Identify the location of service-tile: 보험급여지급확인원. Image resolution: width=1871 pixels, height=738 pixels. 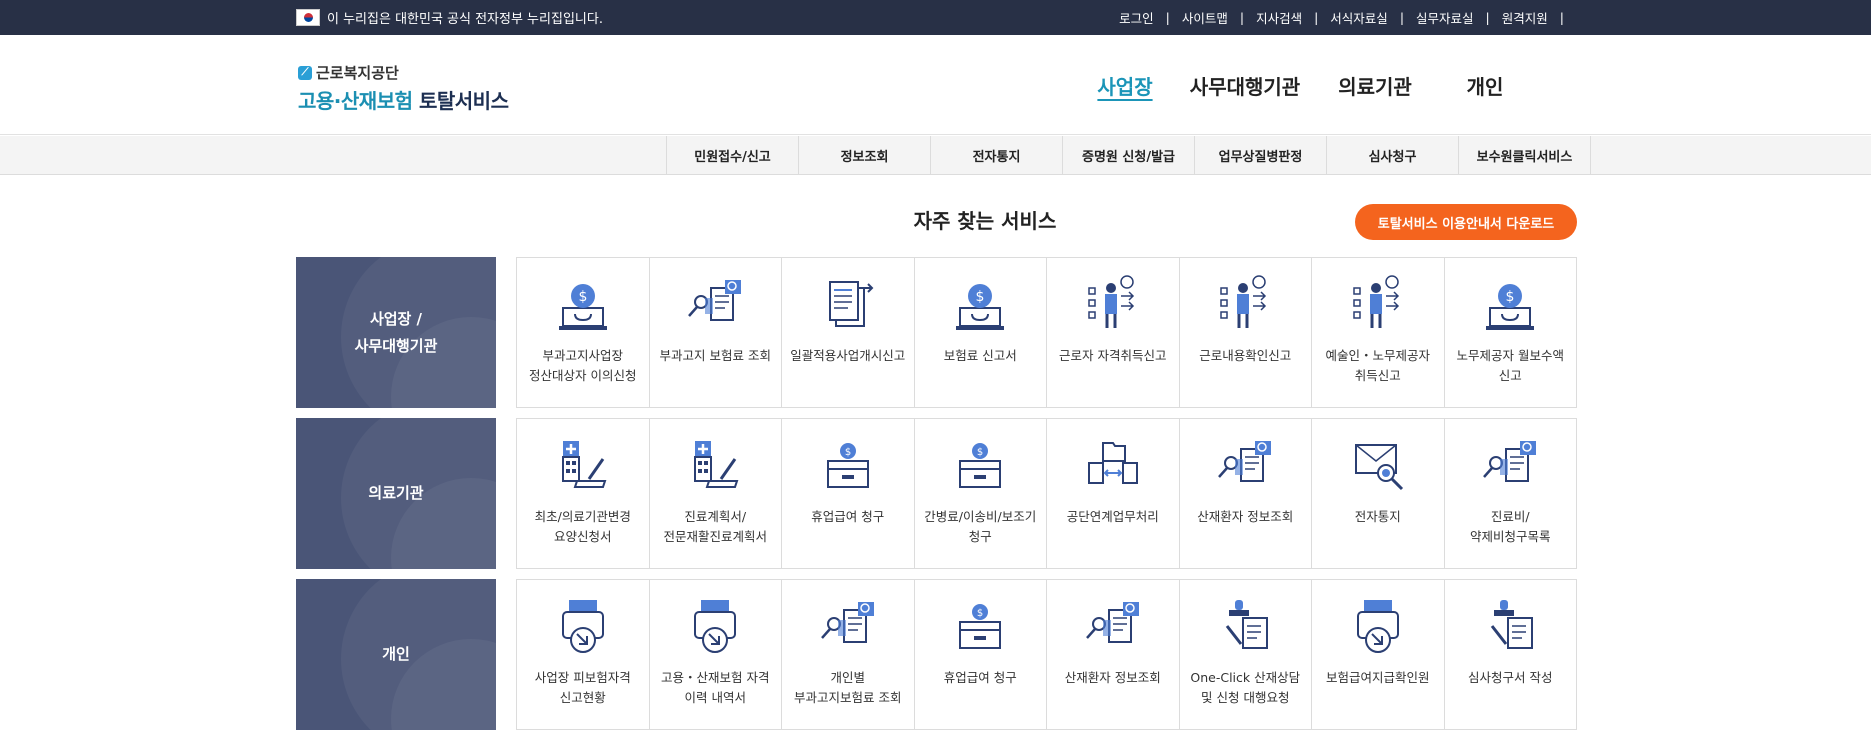
(1378, 654).